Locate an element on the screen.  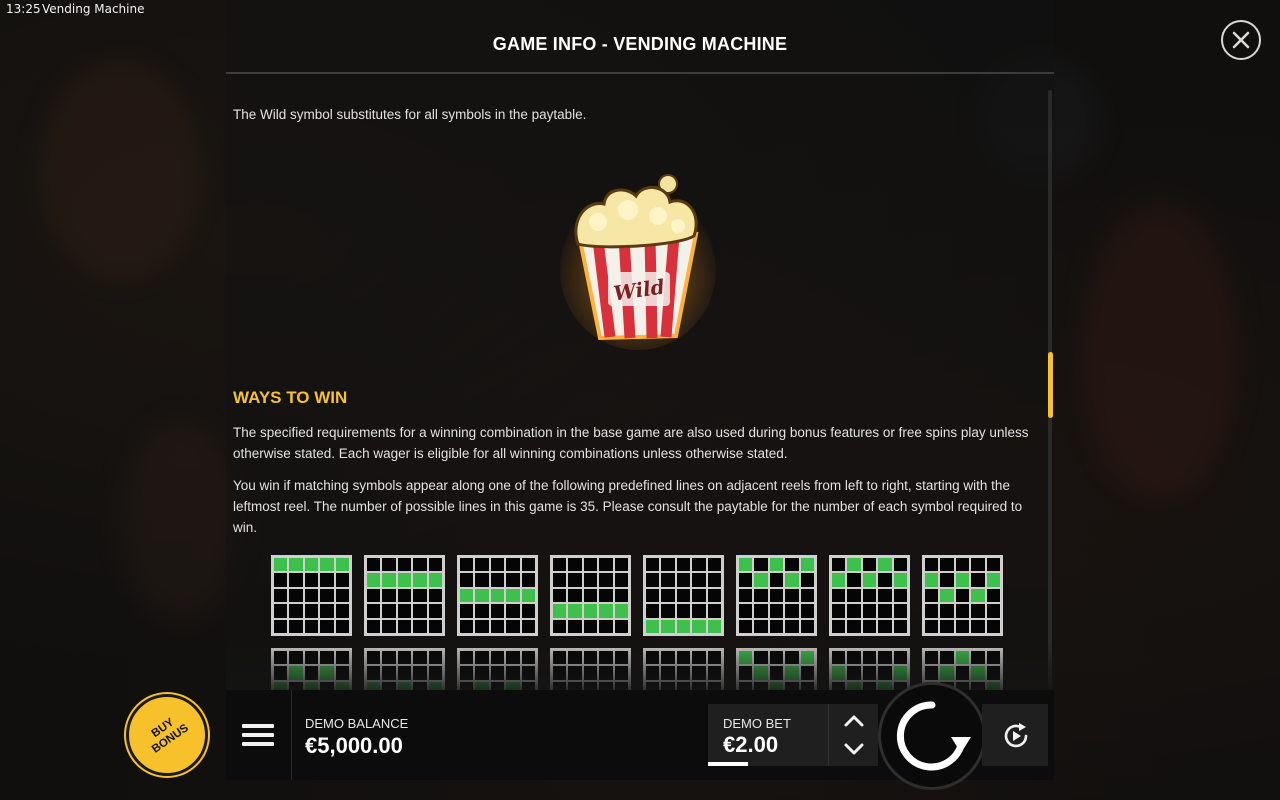
spin-button is located at coordinates (932, 736).